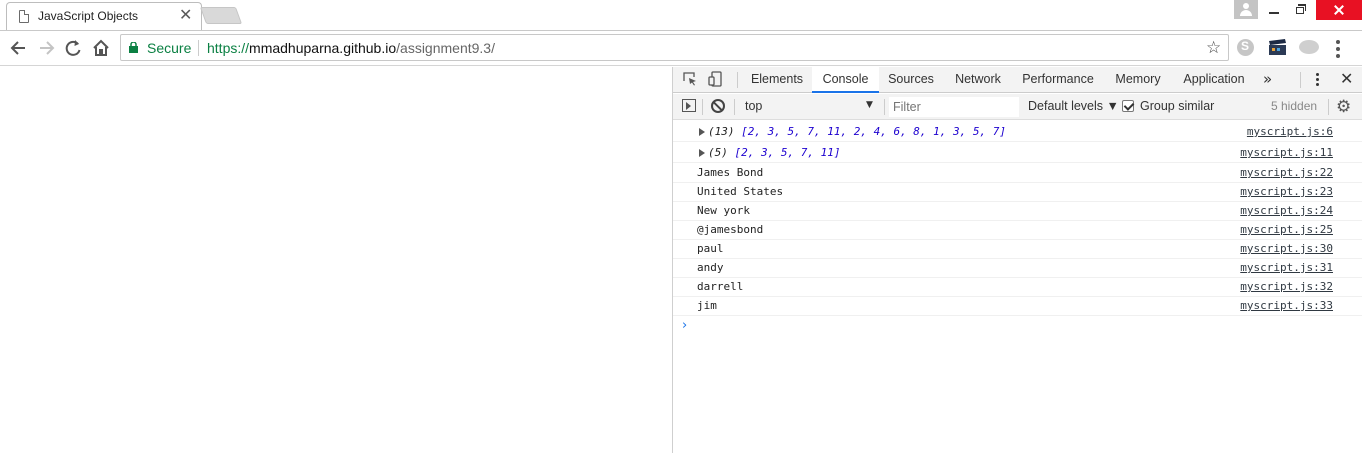 This screenshot has height=453, width=1362. What do you see at coordinates (24, 16) in the screenshot?
I see `page-favicon-icon` at bounding box center [24, 16].